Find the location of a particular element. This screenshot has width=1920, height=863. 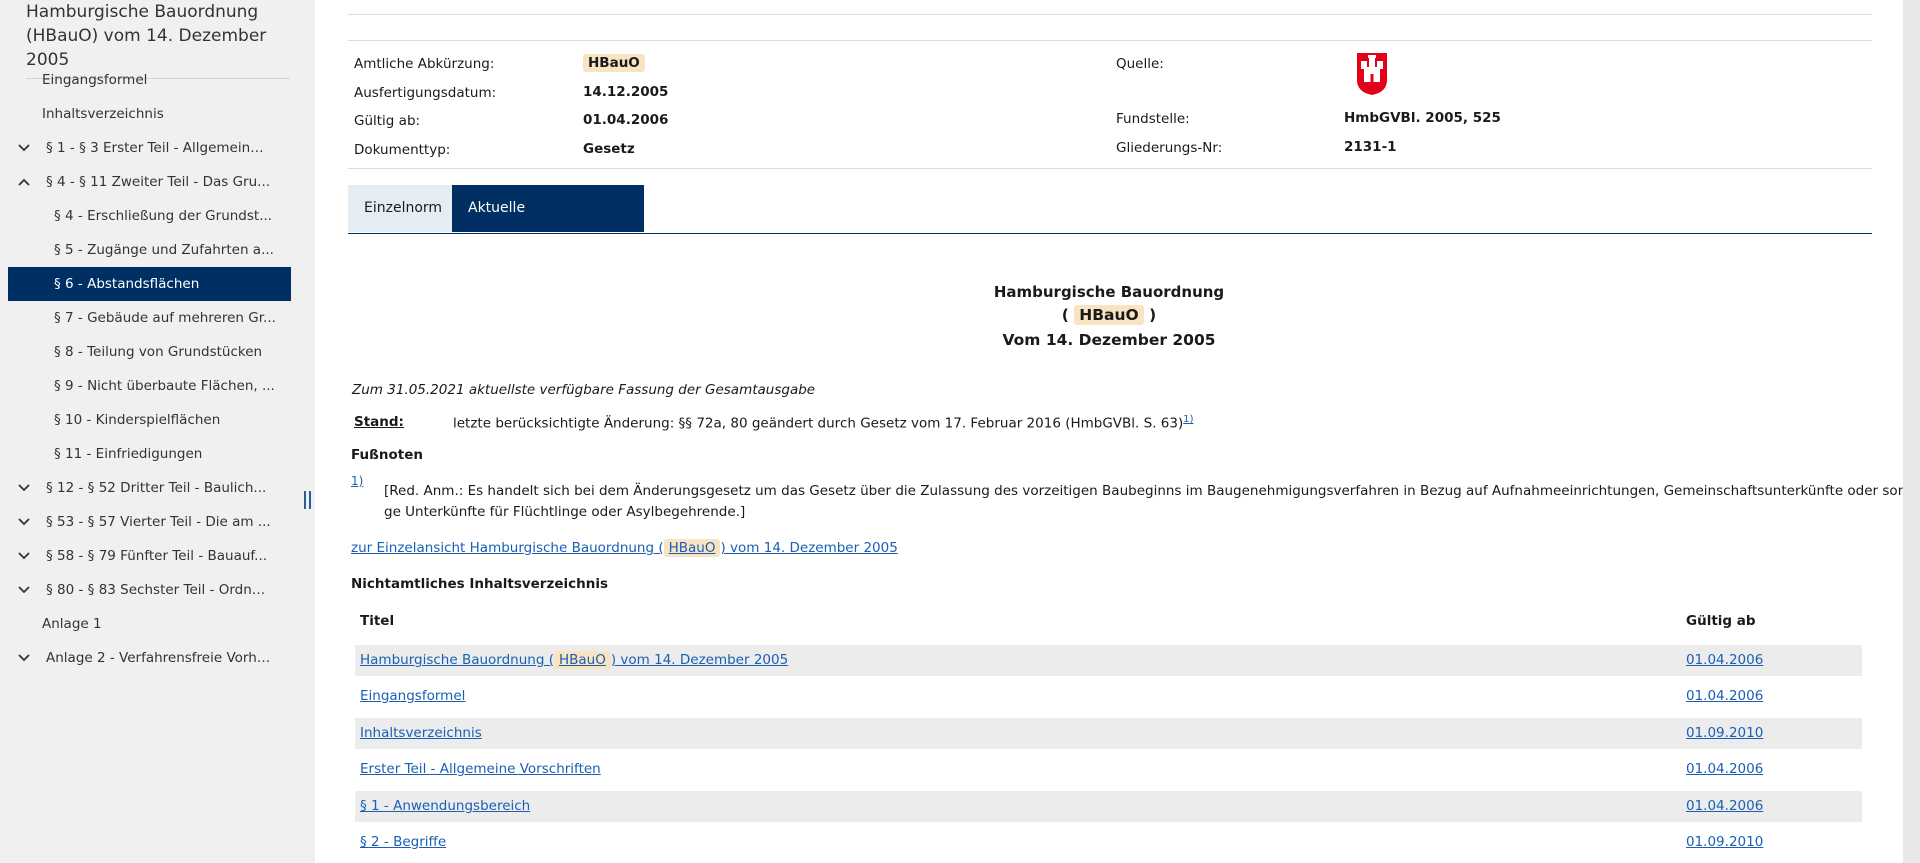

nav-item-para-11: § 11 - Einfriedigungen is located at coordinates (149, 454).